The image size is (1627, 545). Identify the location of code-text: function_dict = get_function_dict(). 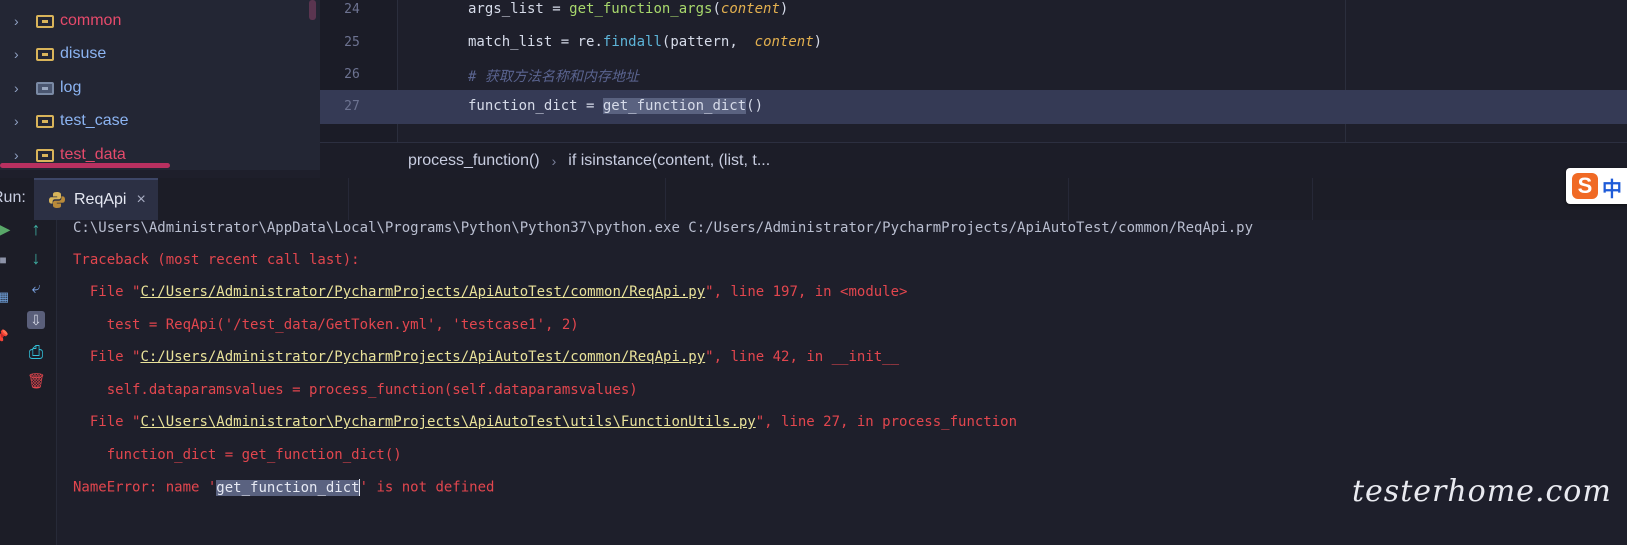
(615, 106).